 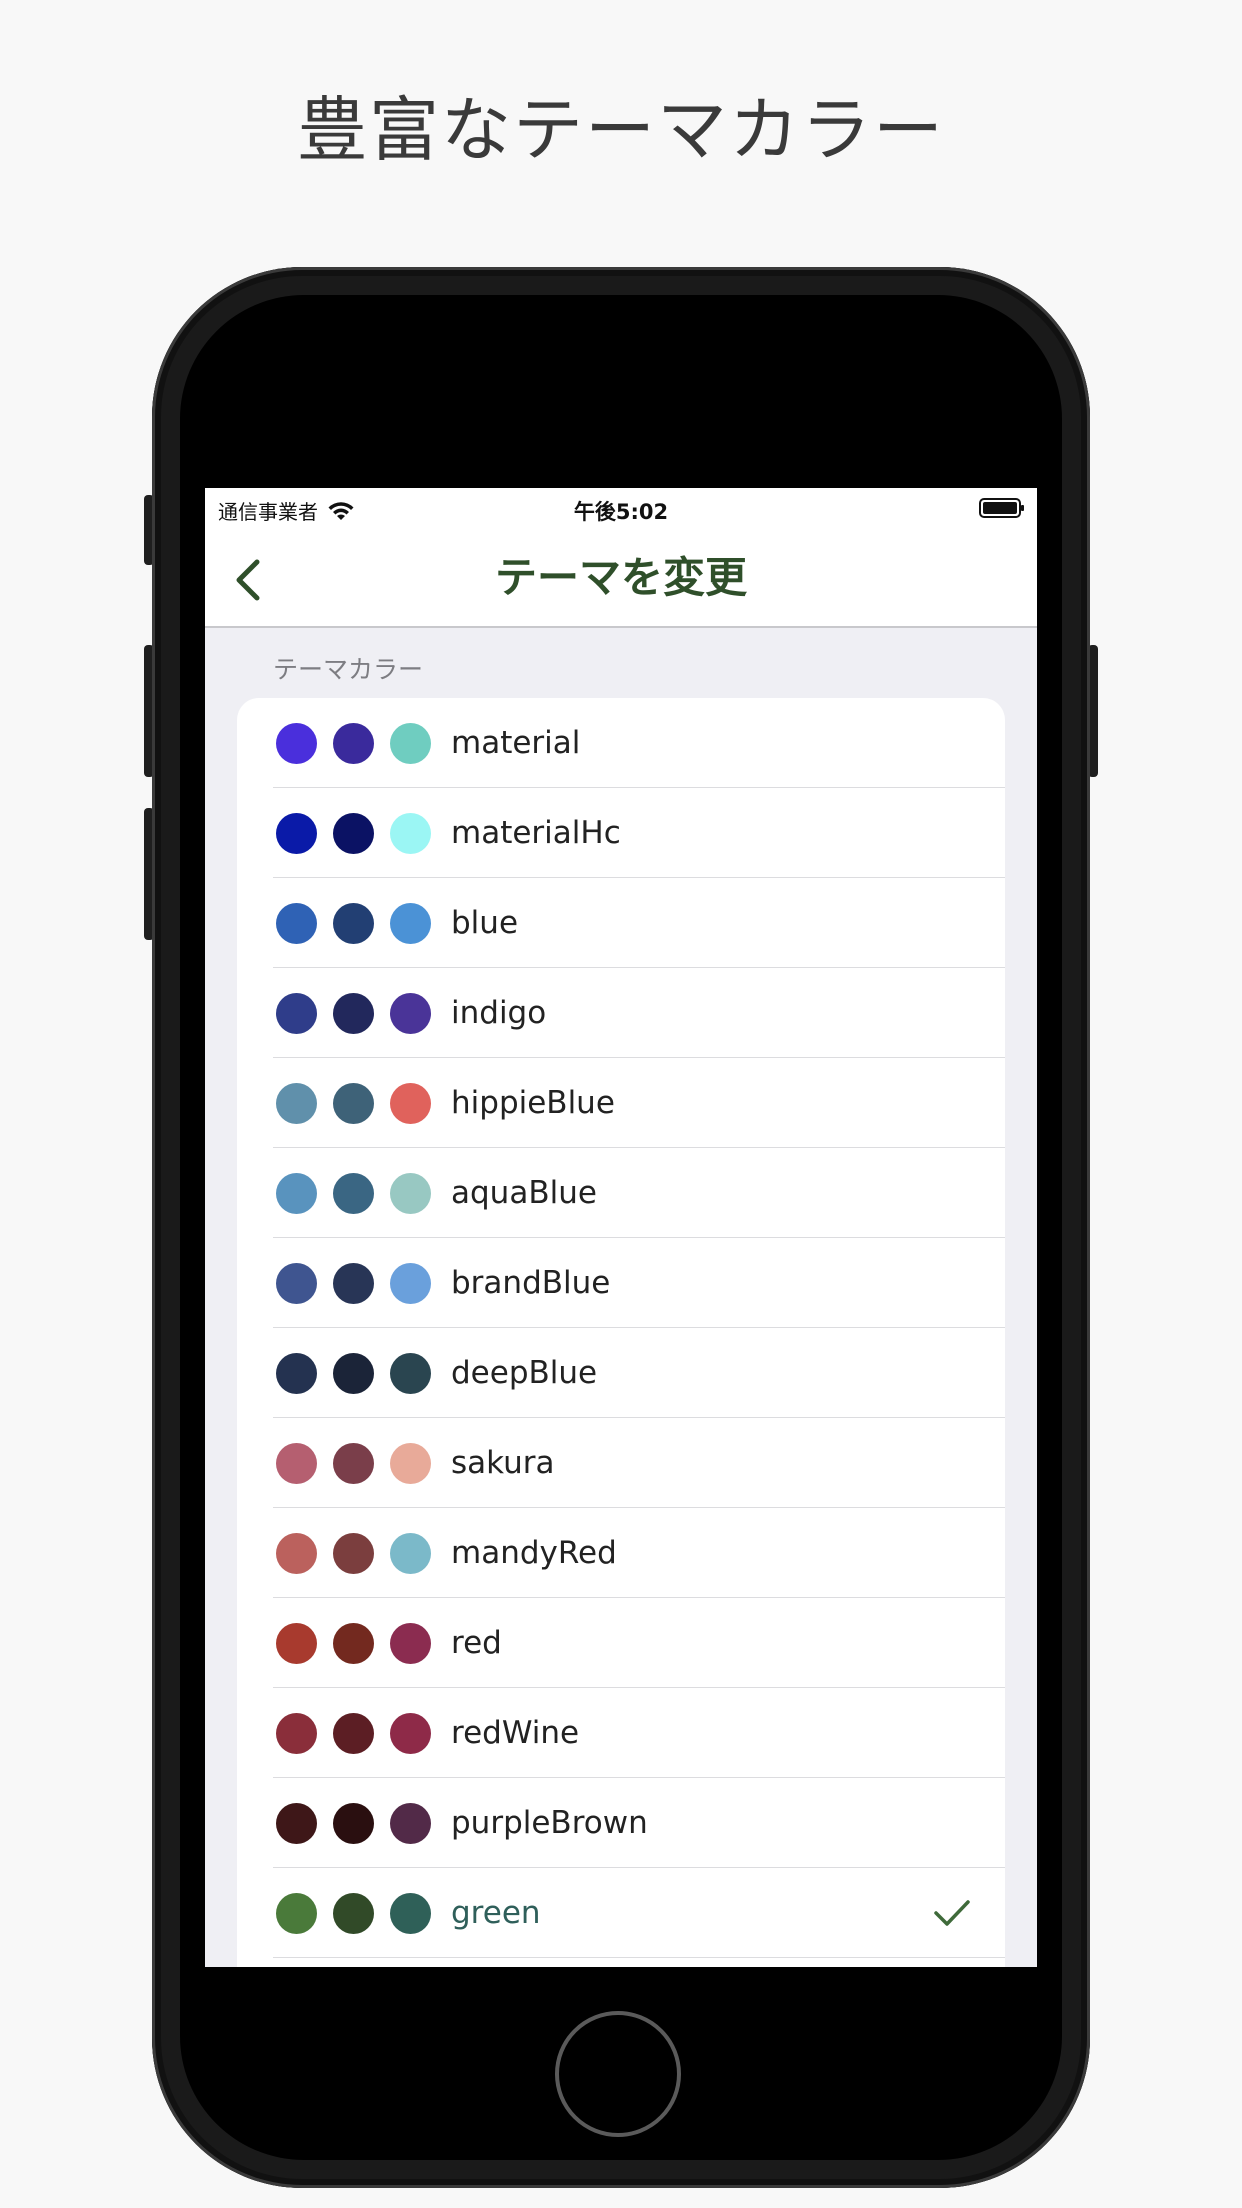 I want to click on theme-name-label: indigo, so click(x=499, y=1013).